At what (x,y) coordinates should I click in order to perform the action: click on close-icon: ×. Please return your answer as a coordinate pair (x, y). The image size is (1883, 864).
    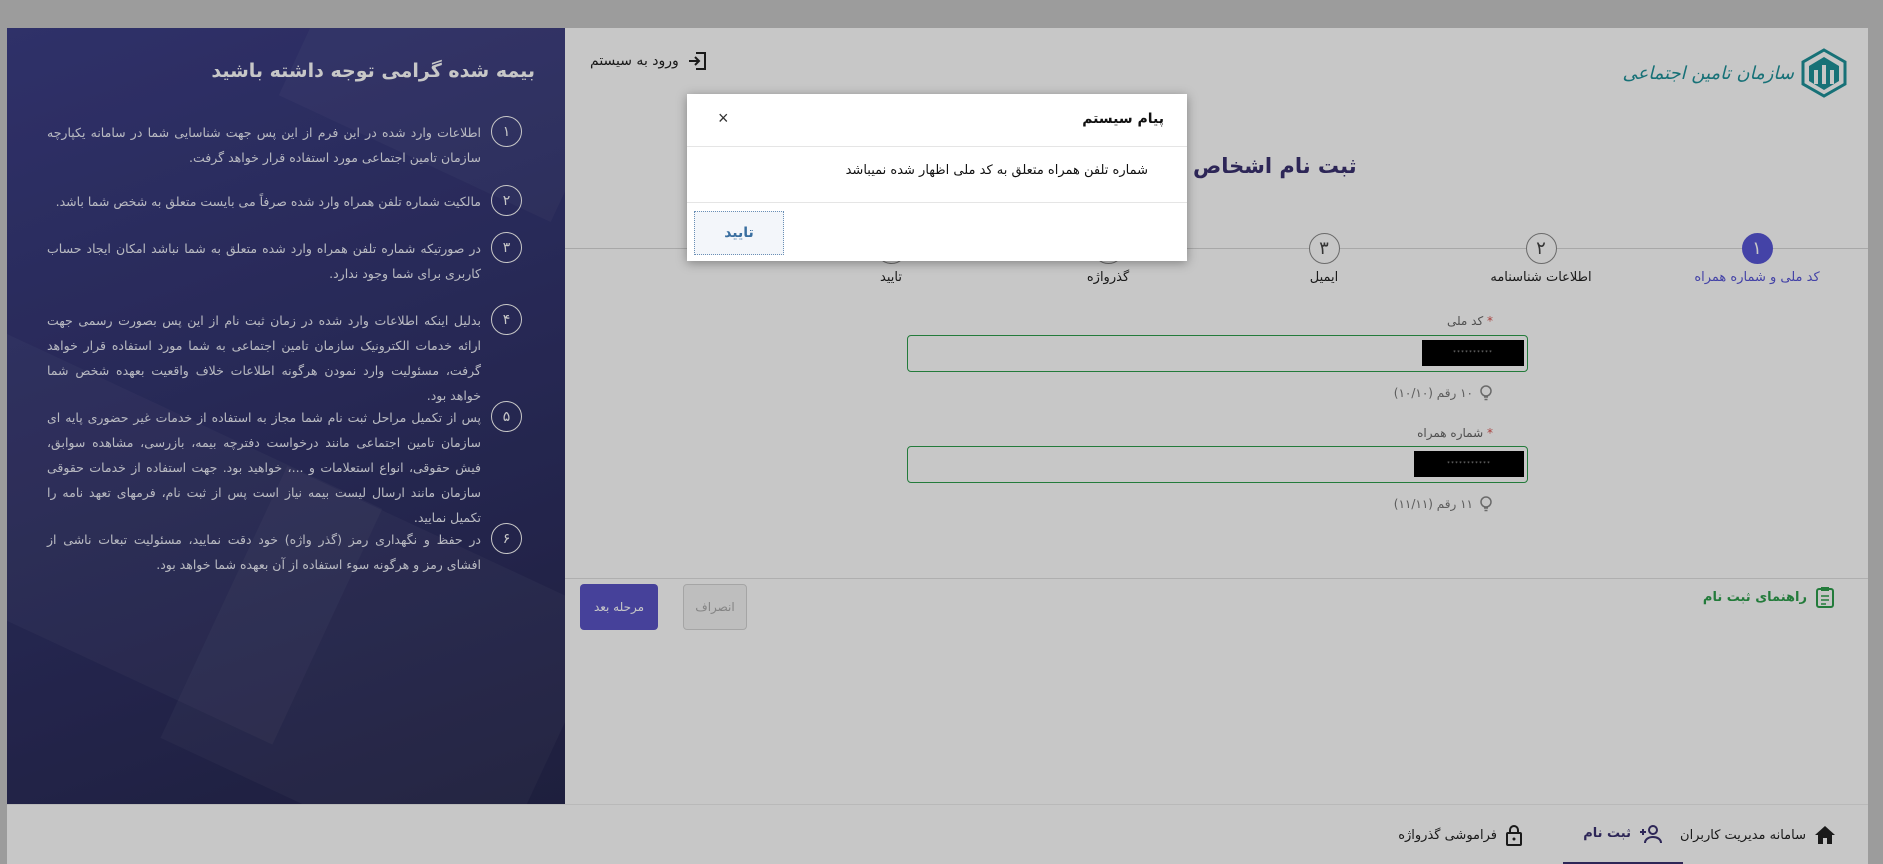
    Looking at the image, I should click on (723, 118).